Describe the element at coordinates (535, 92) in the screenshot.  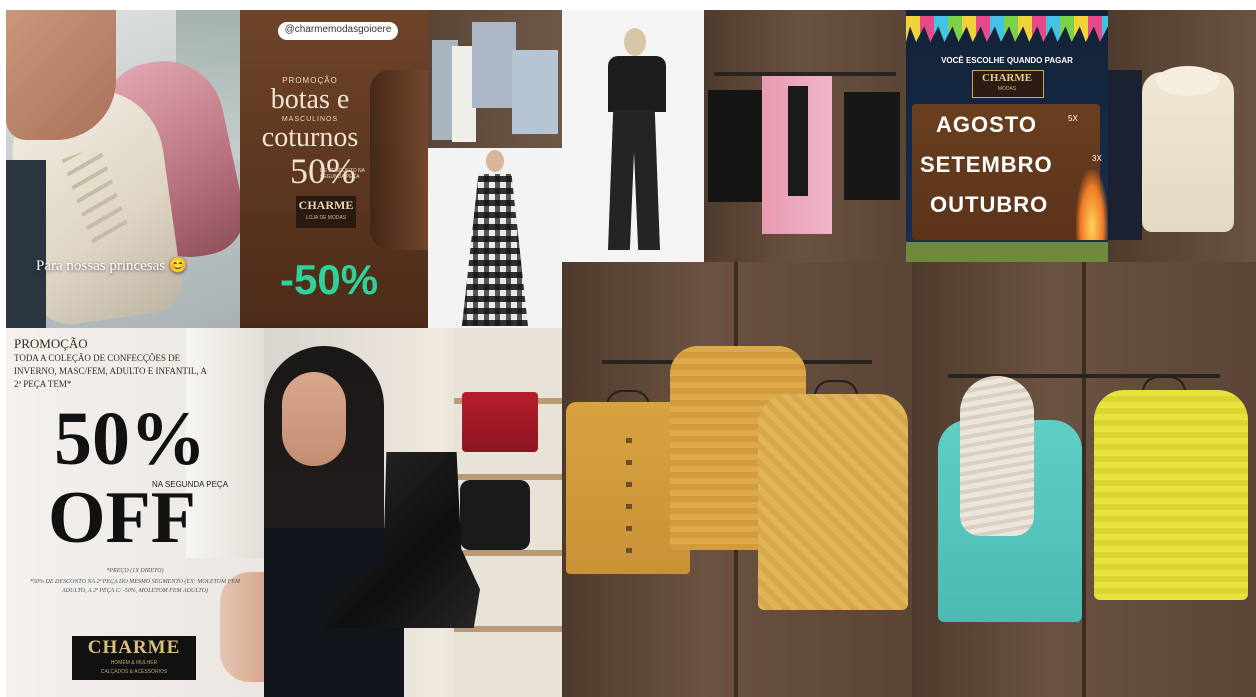
I see `light-blue-sweater` at that location.